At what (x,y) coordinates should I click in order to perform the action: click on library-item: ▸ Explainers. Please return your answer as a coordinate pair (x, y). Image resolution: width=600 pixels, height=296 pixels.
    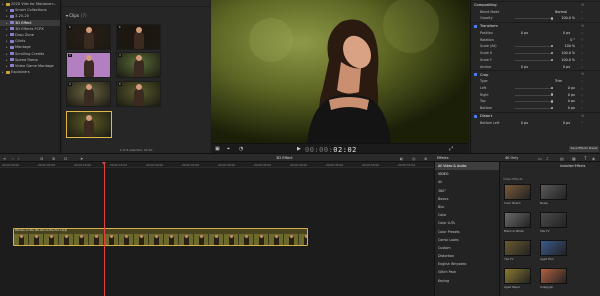
    Looking at the image, I should click on (30, 72).